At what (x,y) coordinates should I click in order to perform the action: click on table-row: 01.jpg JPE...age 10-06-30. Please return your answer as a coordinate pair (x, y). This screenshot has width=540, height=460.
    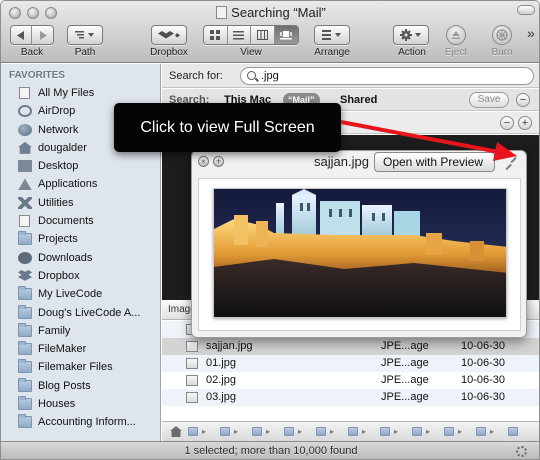
    Looking at the image, I should click on (350, 363).